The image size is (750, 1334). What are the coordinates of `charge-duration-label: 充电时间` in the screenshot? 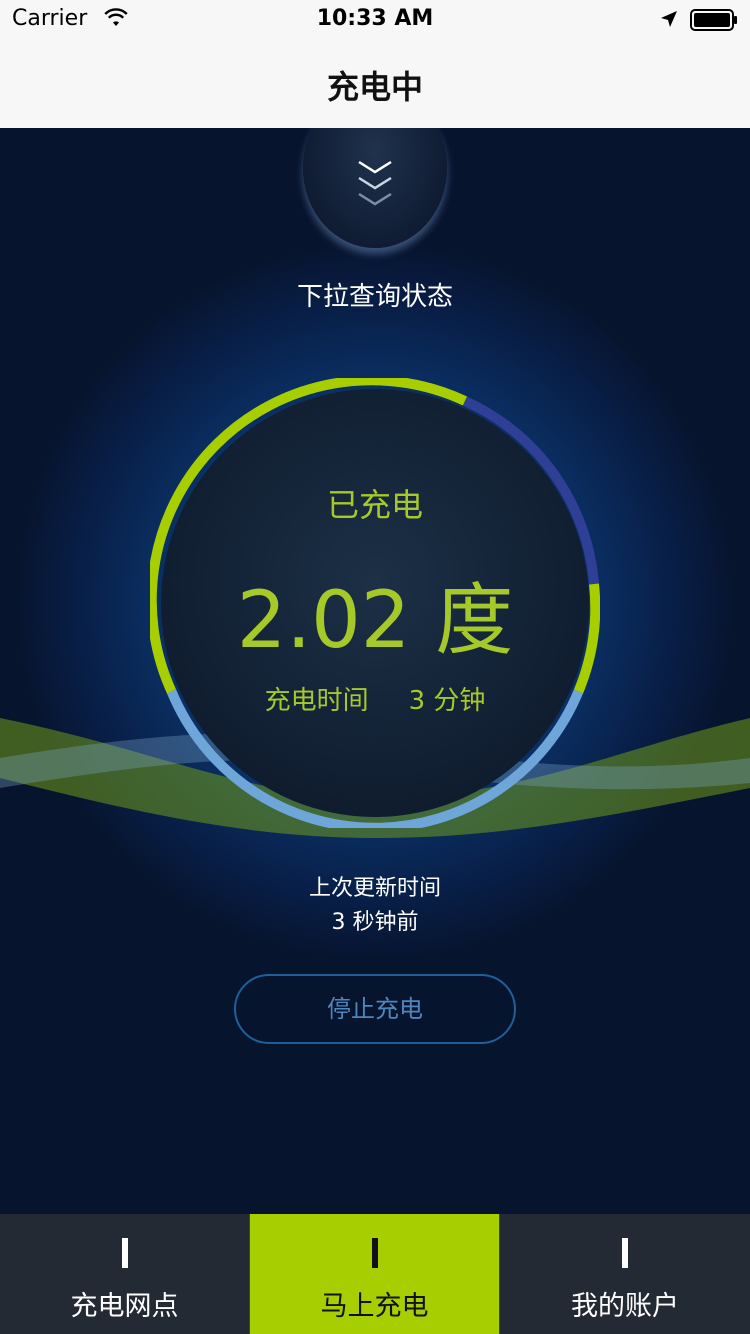 It's located at (316, 701).